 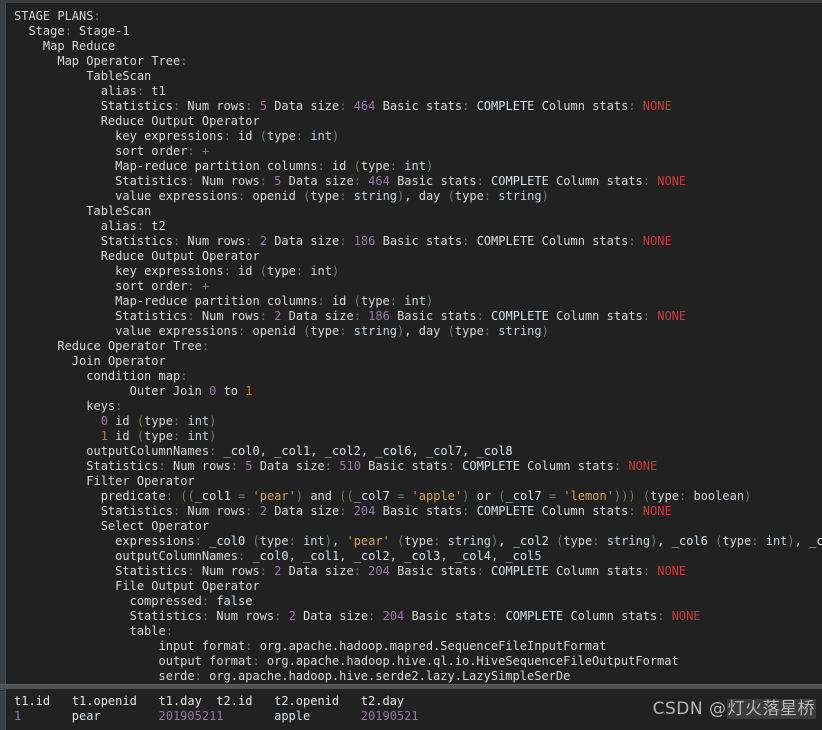 What do you see at coordinates (122, 61) in the screenshot?
I see `plan-line: Map Operator Tree:` at bounding box center [122, 61].